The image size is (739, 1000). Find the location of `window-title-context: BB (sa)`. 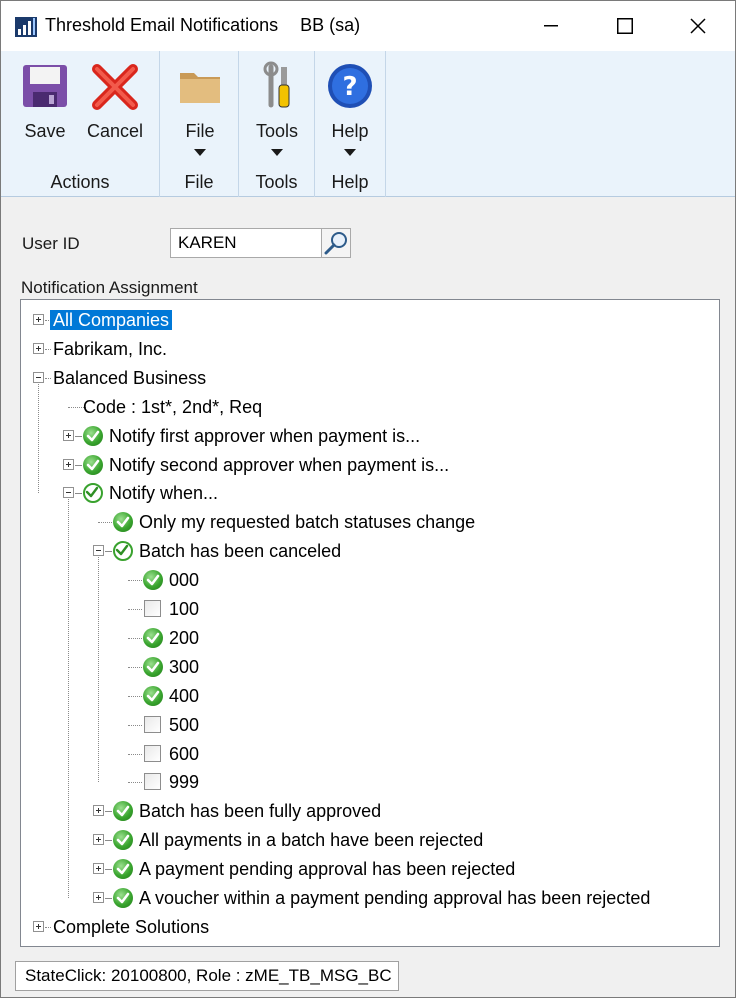

window-title-context: BB (sa) is located at coordinates (330, 25).